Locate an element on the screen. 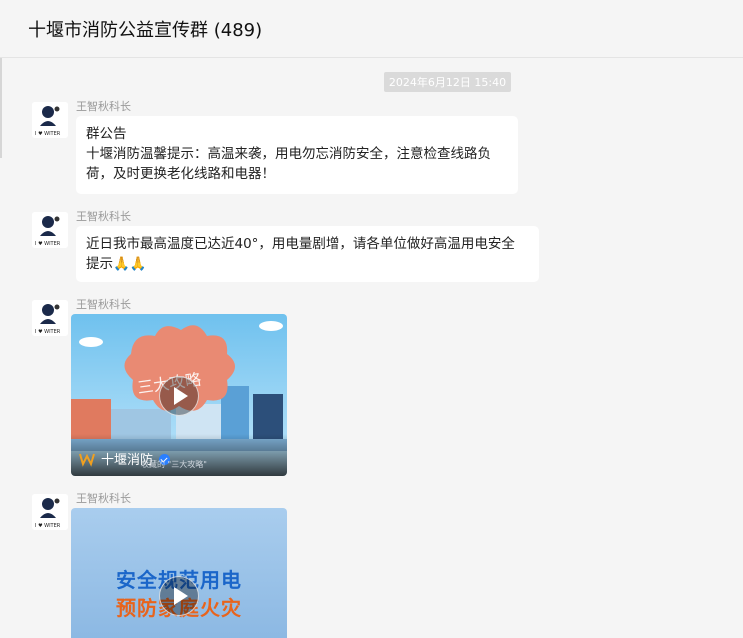 The width and height of the screenshot is (743, 638). message-line: 十堰消防温馨提示：高温来袭，用电勿忘消防安全，注意检查线路负 is located at coordinates (288, 154).